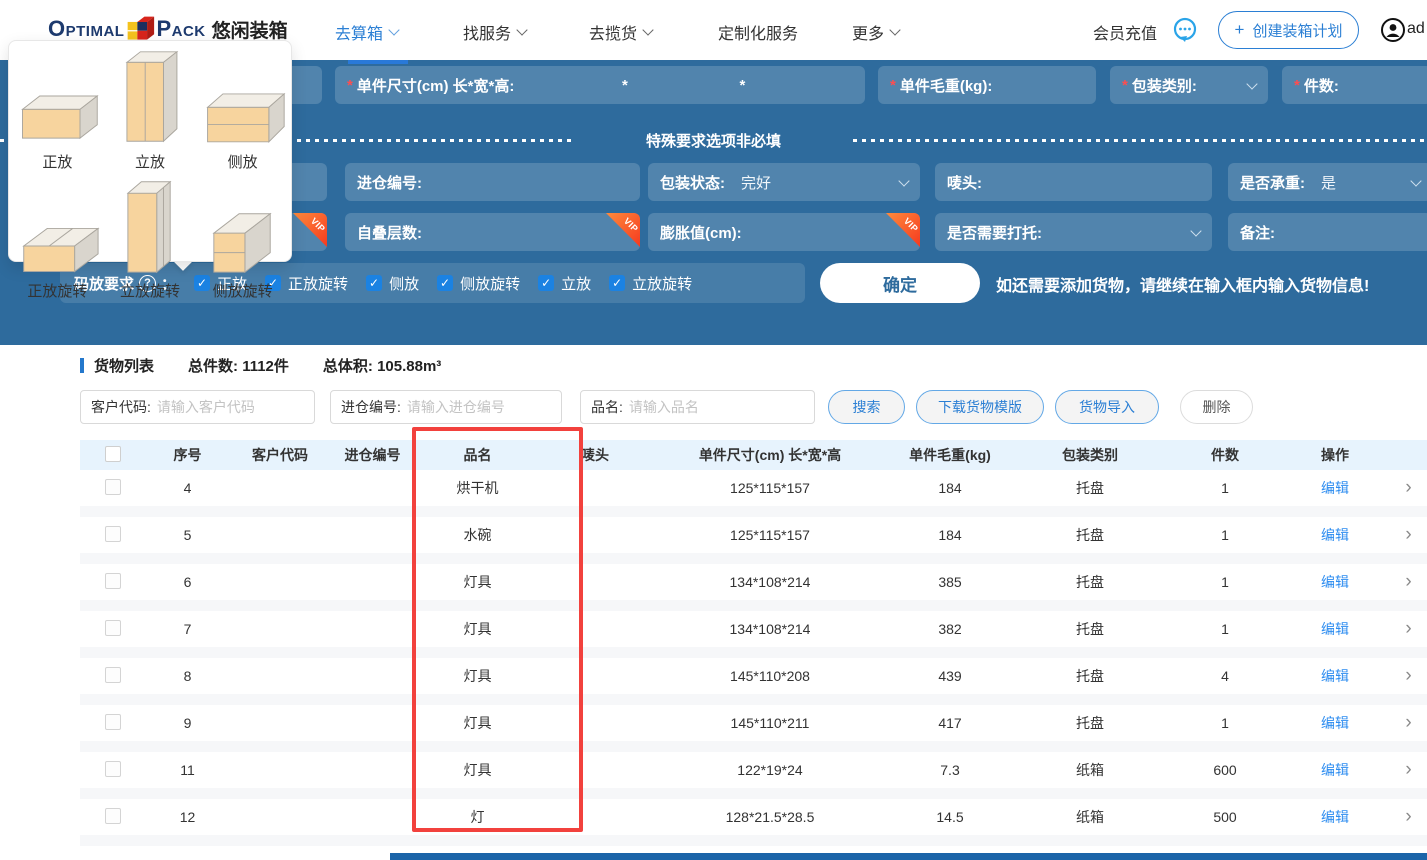  Describe the element at coordinates (753, 770) in the screenshot. I see `table-row: 11 灯具 122*19*24 7.3 纸箱 600 编辑 ›` at that location.